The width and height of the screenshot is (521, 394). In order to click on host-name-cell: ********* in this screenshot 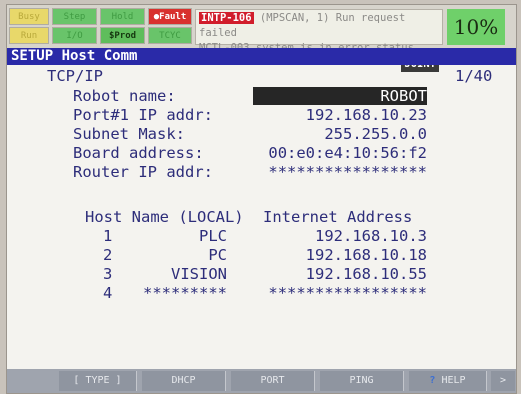, I will do `click(182, 293)`.